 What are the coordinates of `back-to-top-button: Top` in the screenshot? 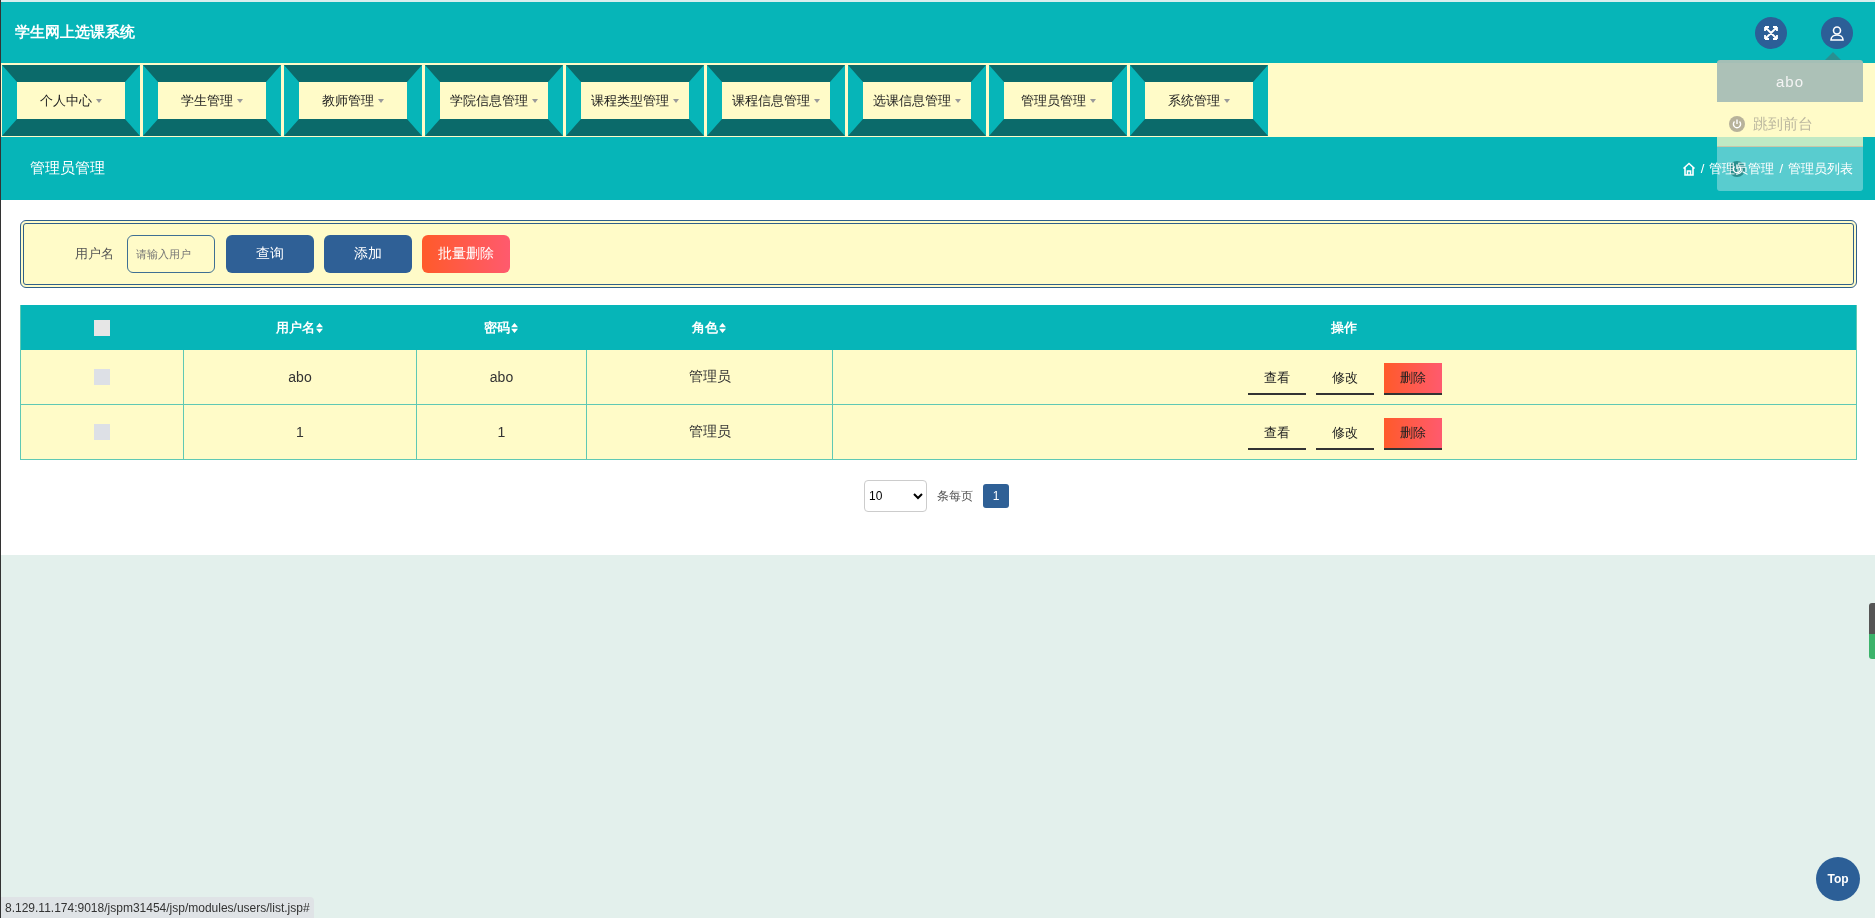 It's located at (1838, 879).